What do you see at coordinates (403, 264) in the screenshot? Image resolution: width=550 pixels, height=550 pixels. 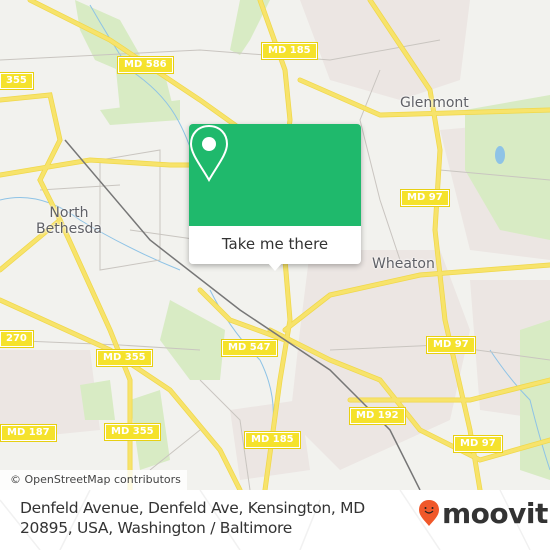 I see `place-label-wheaton: Wheaton` at bounding box center [403, 264].